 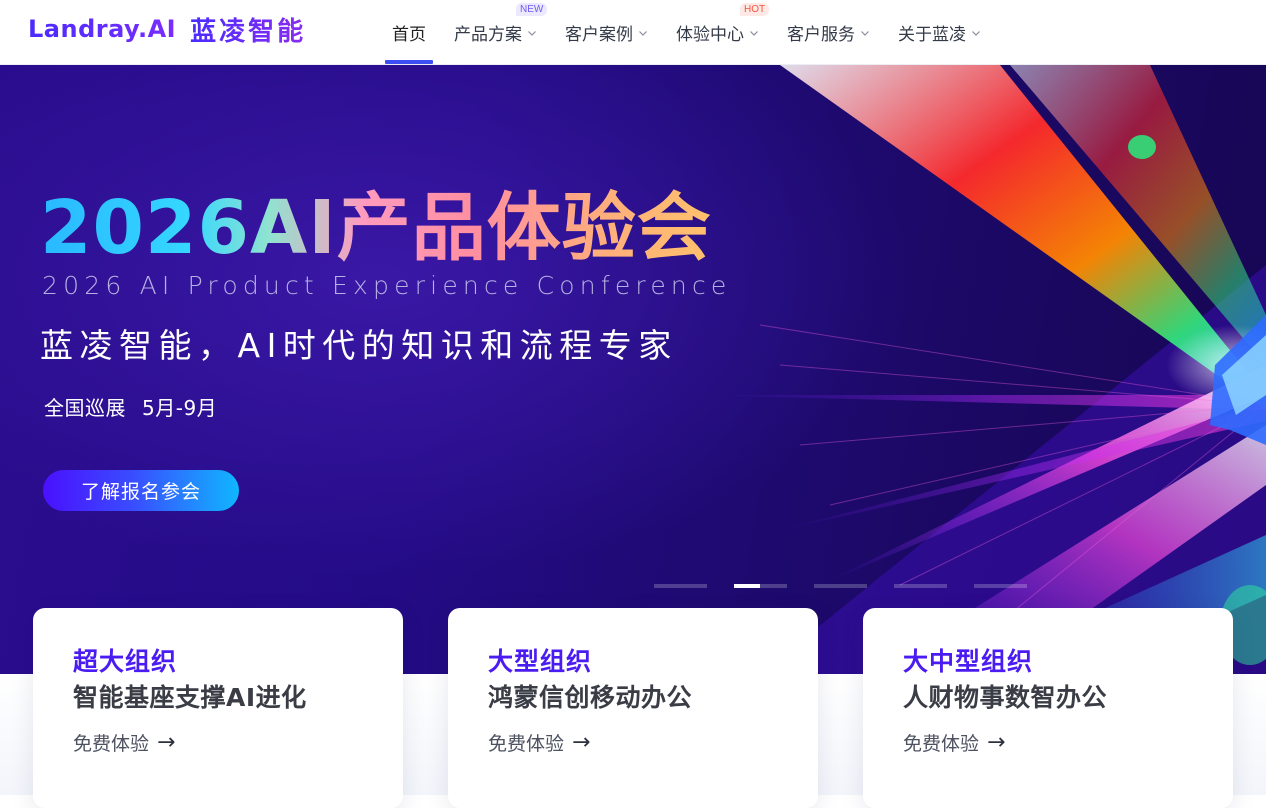 What do you see at coordinates (488, 35) in the screenshot?
I see `nav-label: 产品方案` at bounding box center [488, 35].